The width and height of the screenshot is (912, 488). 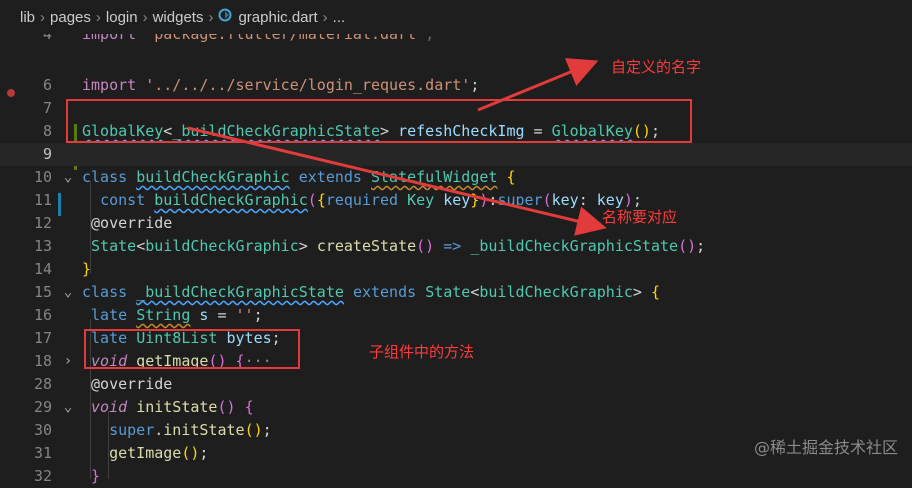 What do you see at coordinates (640, 217) in the screenshot?
I see `annotation-name-match: 名称要对应` at bounding box center [640, 217].